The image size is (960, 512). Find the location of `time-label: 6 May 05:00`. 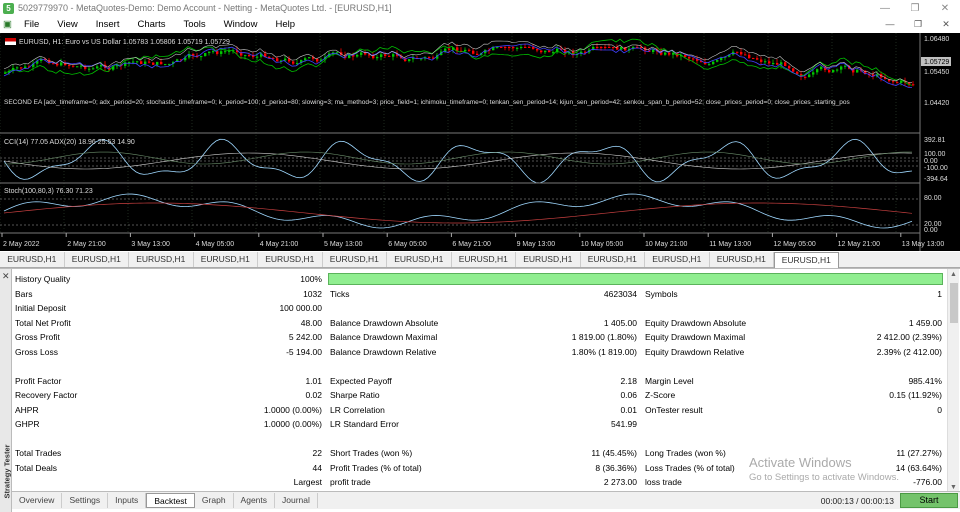

time-label: 6 May 05:00 is located at coordinates (407, 244).